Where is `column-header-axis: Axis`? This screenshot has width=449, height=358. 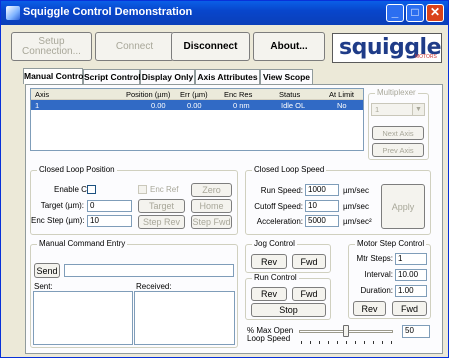
column-header-axis: Axis is located at coordinates (42, 94).